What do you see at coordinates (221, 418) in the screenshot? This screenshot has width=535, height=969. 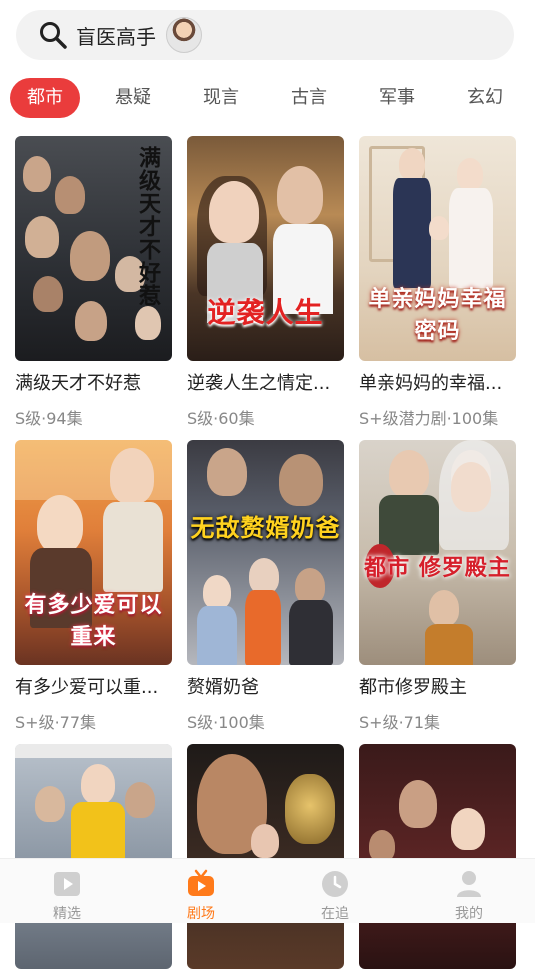 I see `card-subtitle: S级·60集` at bounding box center [221, 418].